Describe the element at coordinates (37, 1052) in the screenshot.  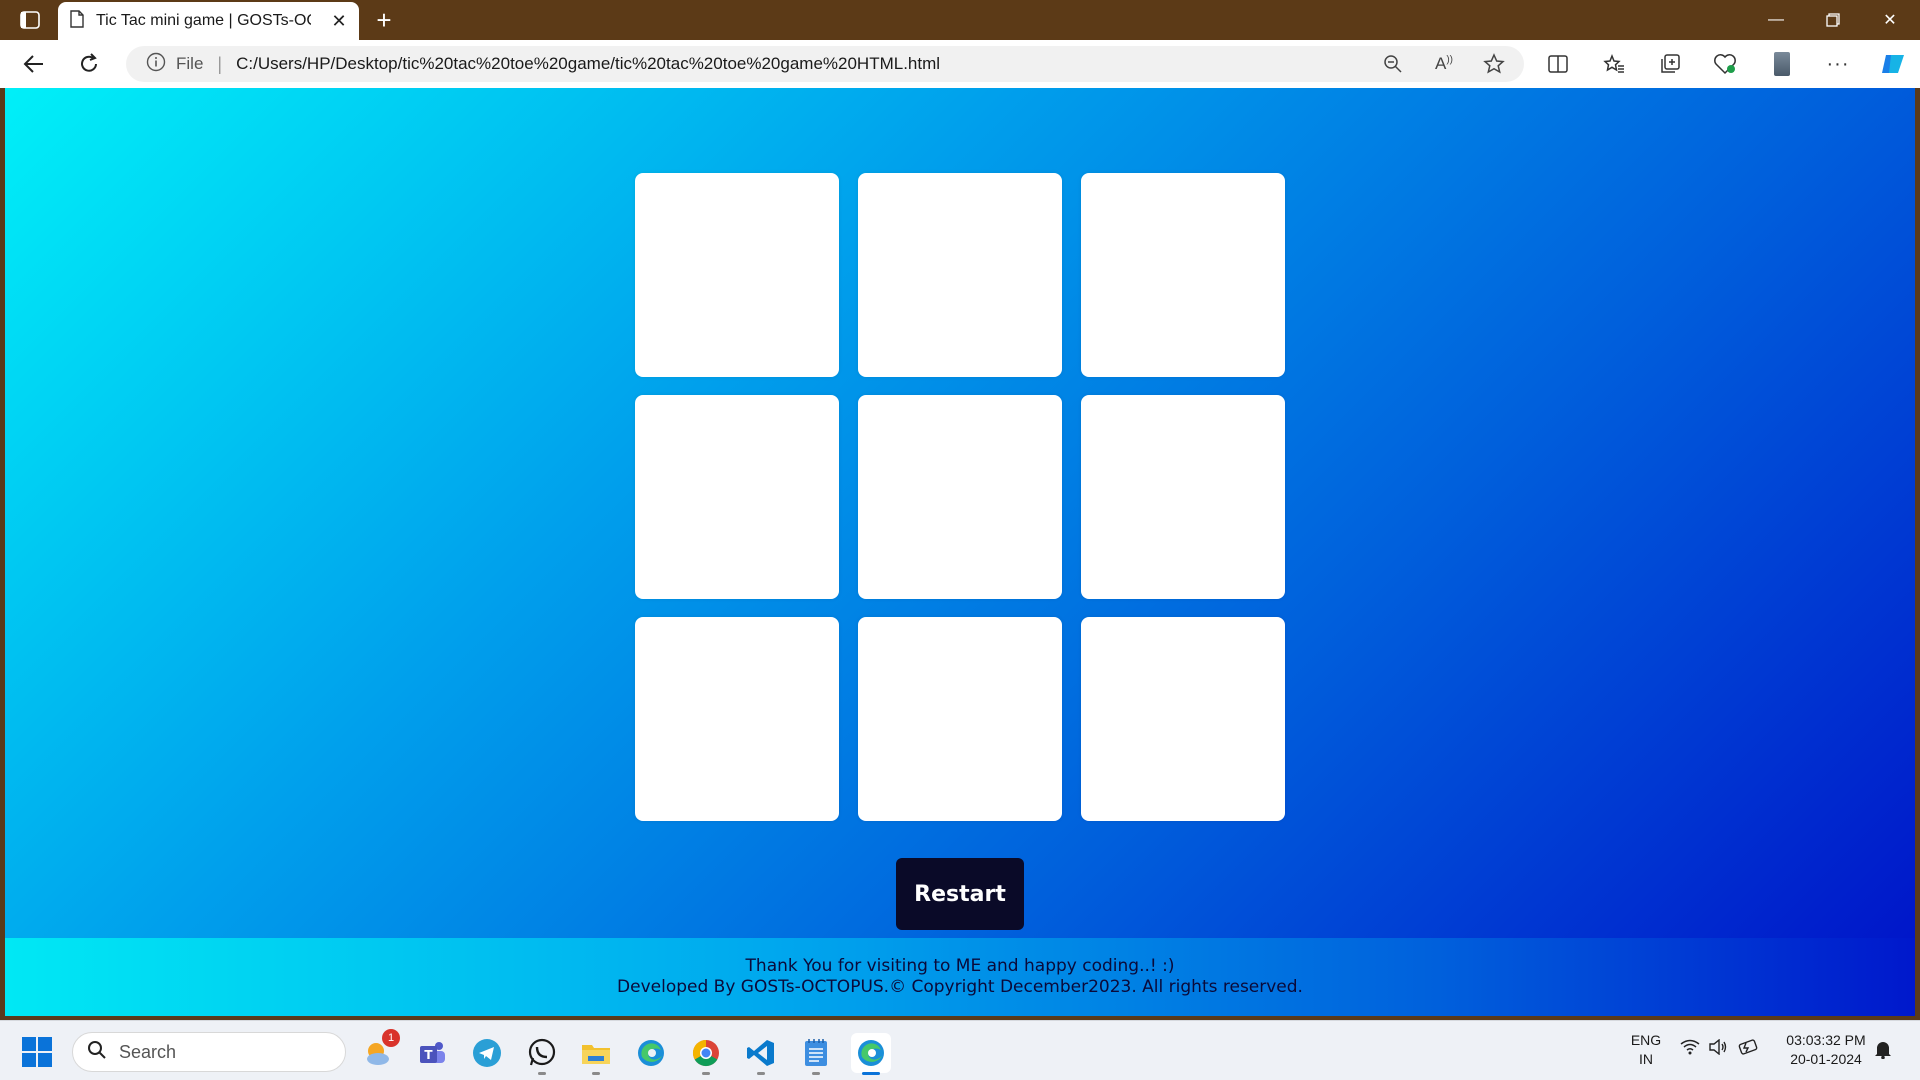
I see `windows-start-icon` at that location.